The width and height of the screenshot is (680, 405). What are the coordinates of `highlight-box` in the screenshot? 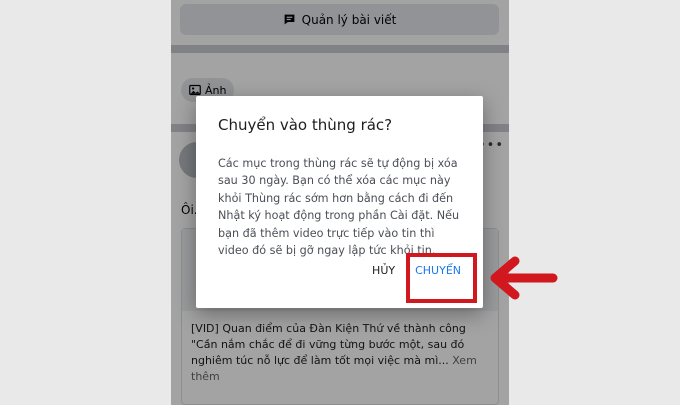 It's located at (441, 278).